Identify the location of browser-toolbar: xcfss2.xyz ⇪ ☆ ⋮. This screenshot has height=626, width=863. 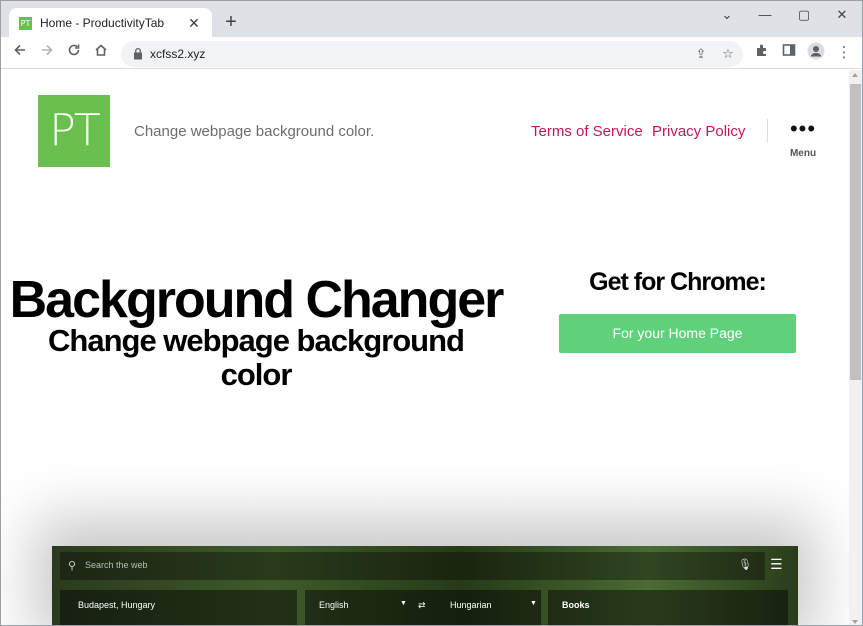
(431, 53).